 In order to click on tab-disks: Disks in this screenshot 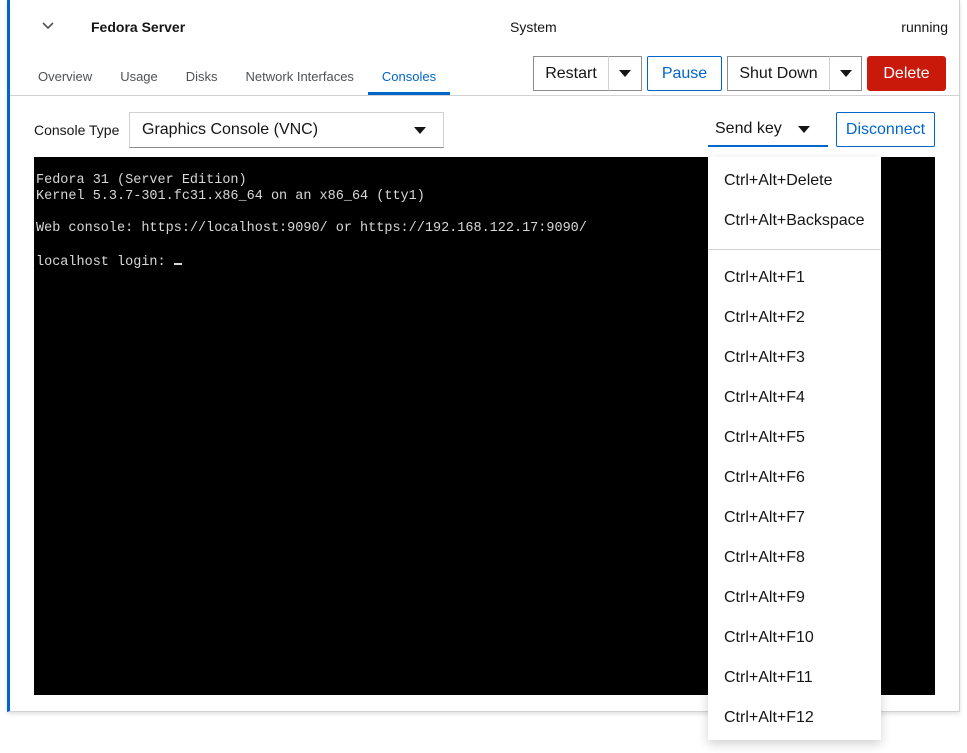, I will do `click(202, 78)`.